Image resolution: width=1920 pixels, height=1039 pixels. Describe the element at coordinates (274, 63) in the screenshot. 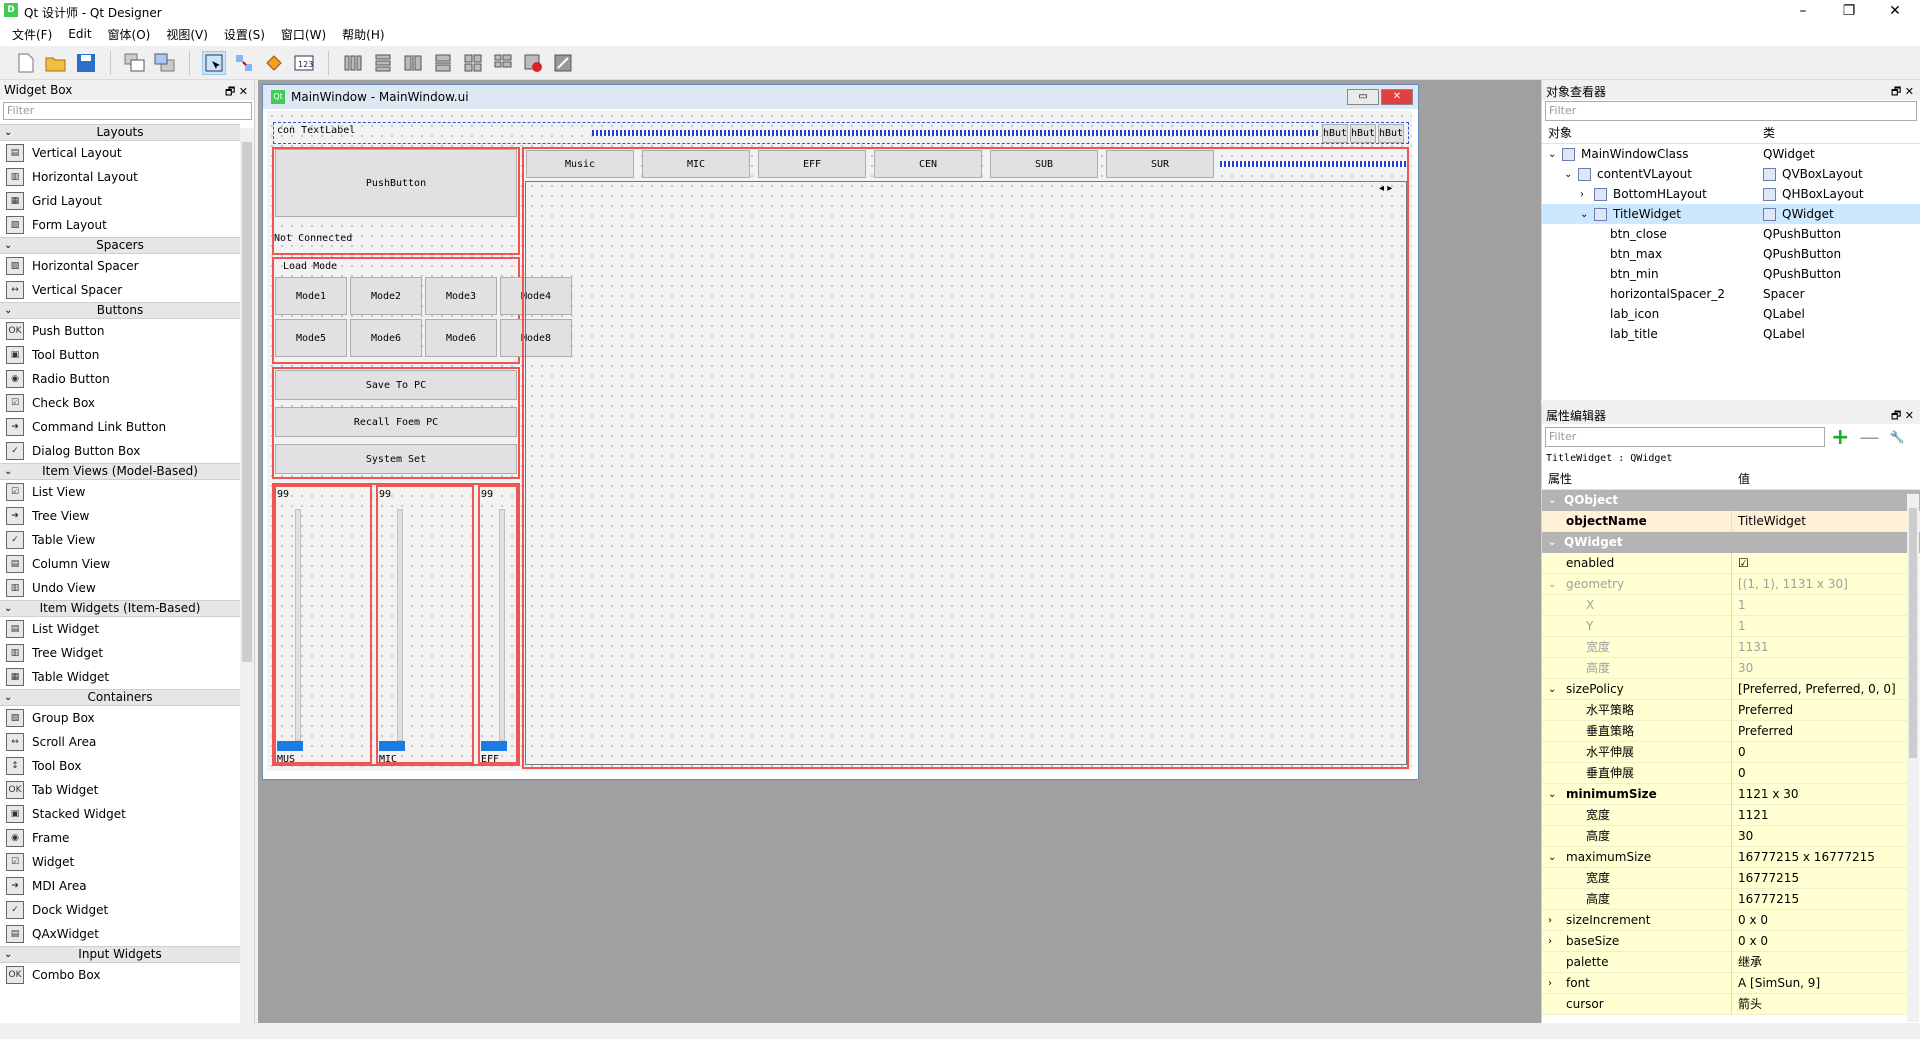

I see `edit-buddies-icon` at that location.